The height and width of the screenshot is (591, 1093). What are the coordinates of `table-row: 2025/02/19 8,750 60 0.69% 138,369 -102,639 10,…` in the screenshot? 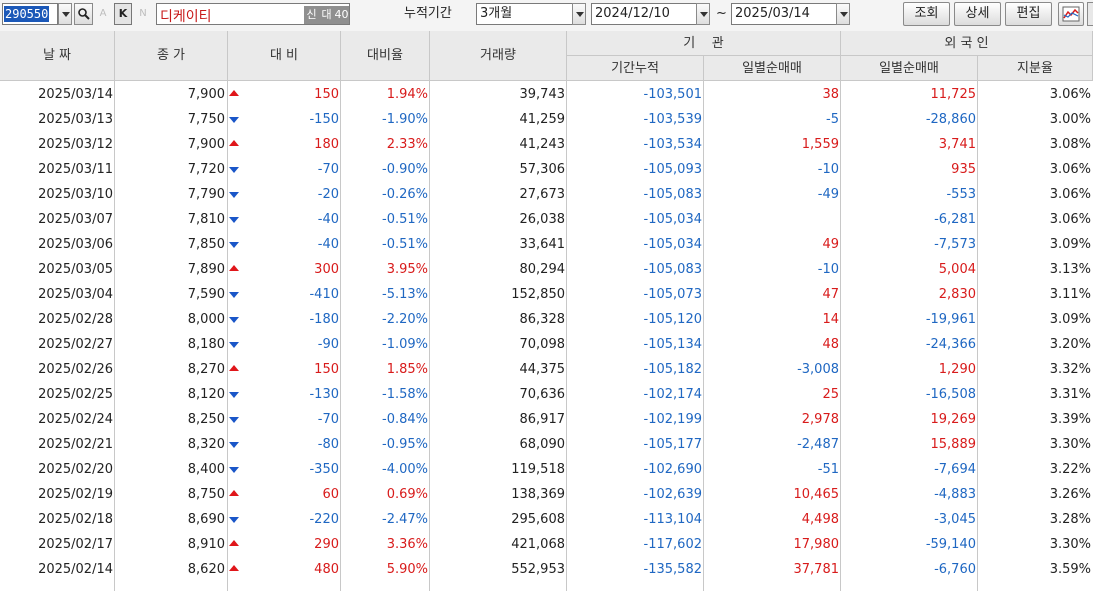 It's located at (546, 494).